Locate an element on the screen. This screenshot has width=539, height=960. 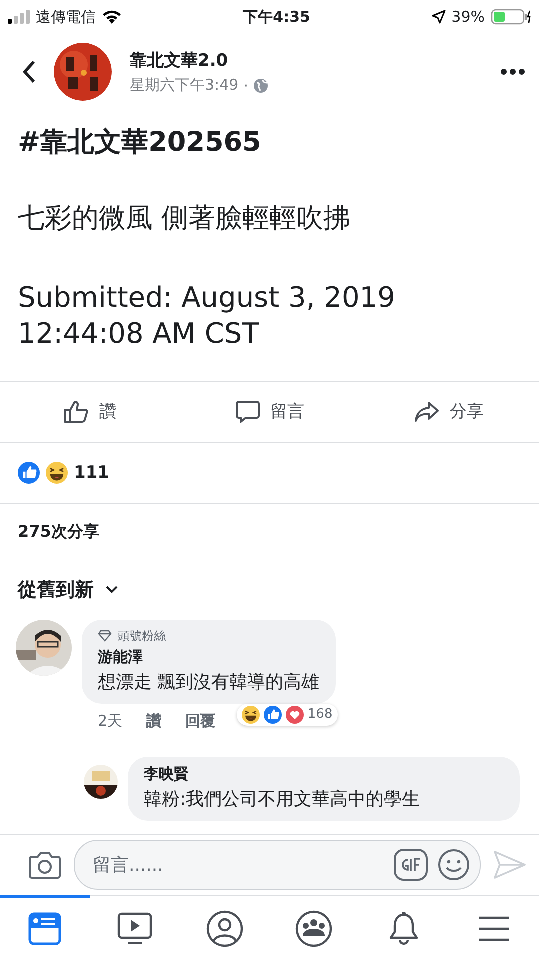
speech-bubble-icon is located at coordinates (247, 412).